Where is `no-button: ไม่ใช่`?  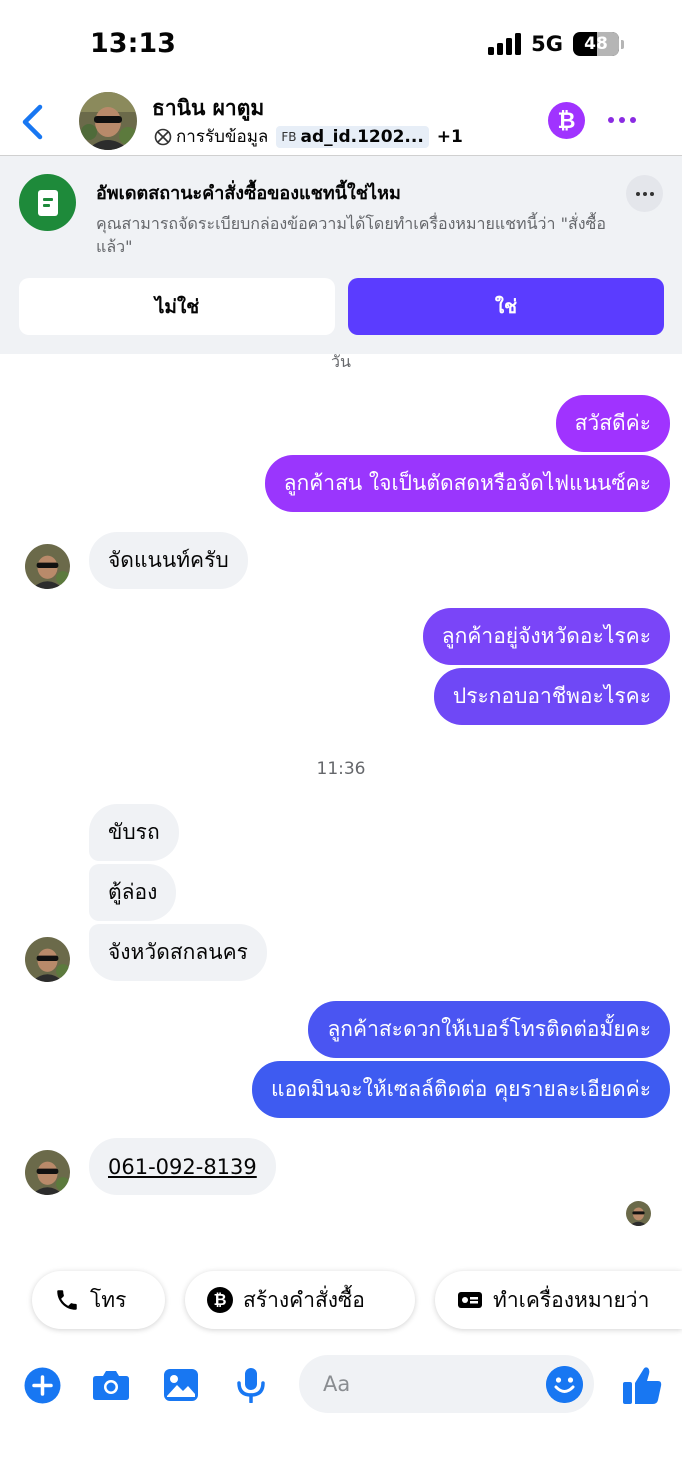
no-button: ไม่ใช่ is located at coordinates (177, 306).